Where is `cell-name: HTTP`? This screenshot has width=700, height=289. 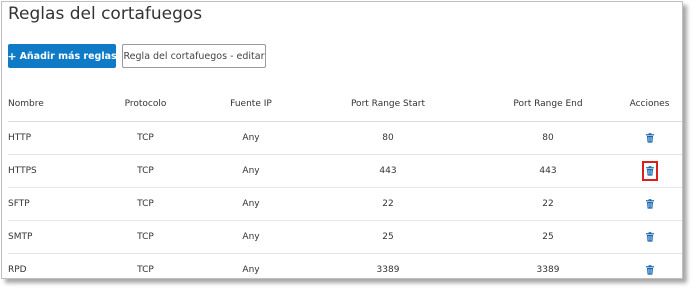 cell-name: HTTP is located at coordinates (52, 138).